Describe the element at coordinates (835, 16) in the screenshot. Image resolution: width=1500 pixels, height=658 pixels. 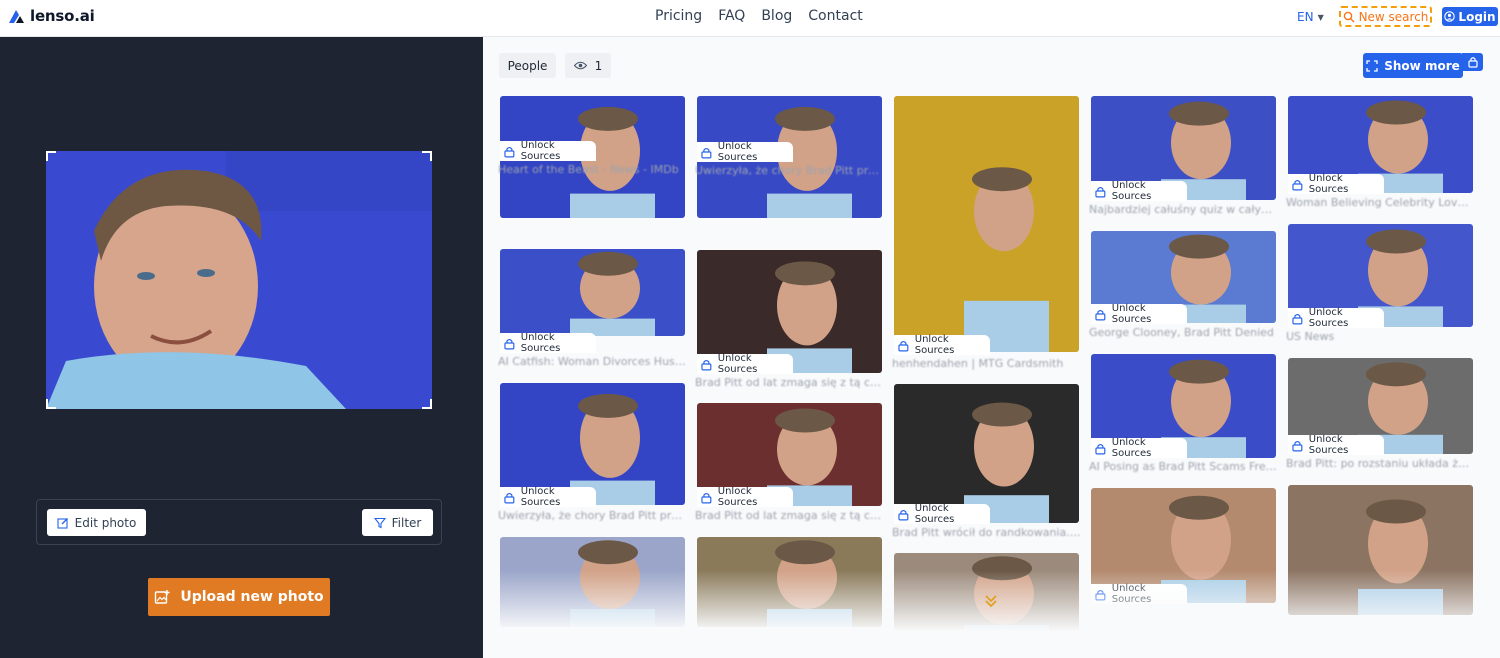
I see `nav-contact: Contact` at that location.